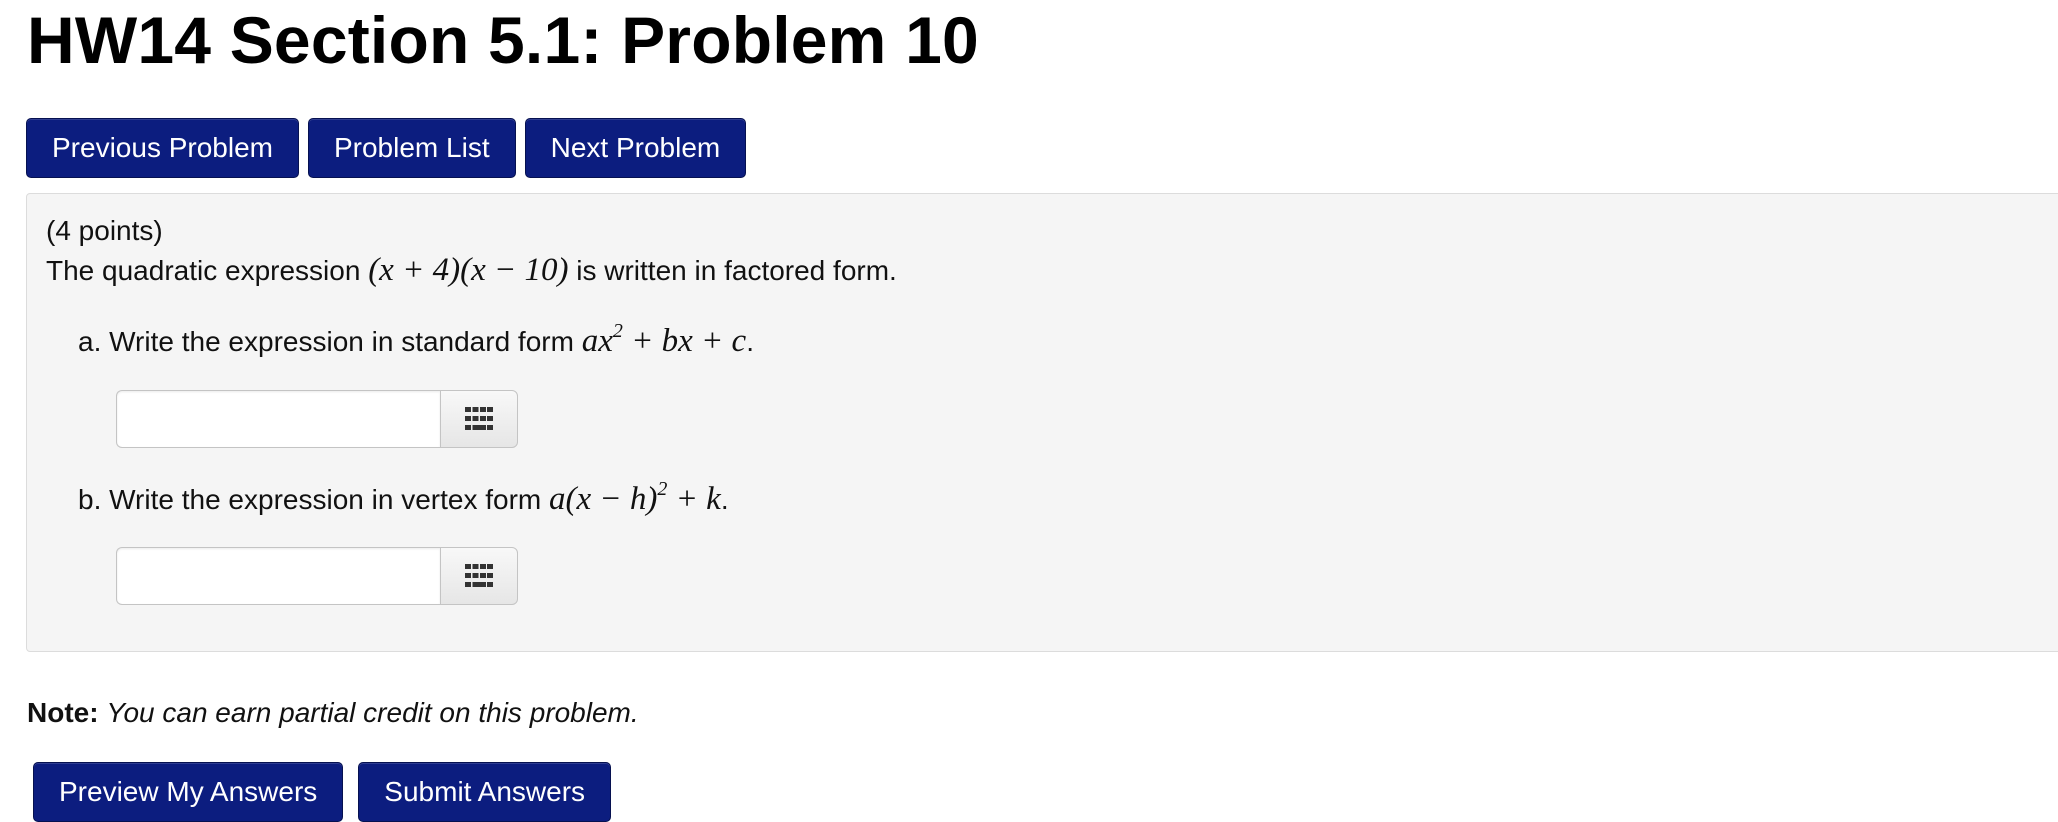 The image size is (2058, 822). I want to click on preview-answers-button: Preview My Answers, so click(188, 792).